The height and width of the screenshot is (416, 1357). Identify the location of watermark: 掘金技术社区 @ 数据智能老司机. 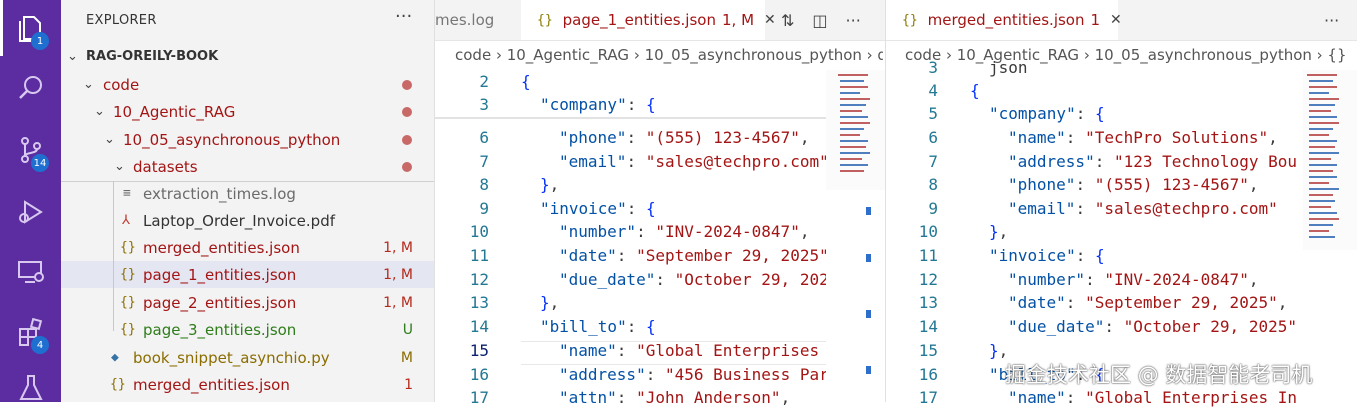
(1159, 375).